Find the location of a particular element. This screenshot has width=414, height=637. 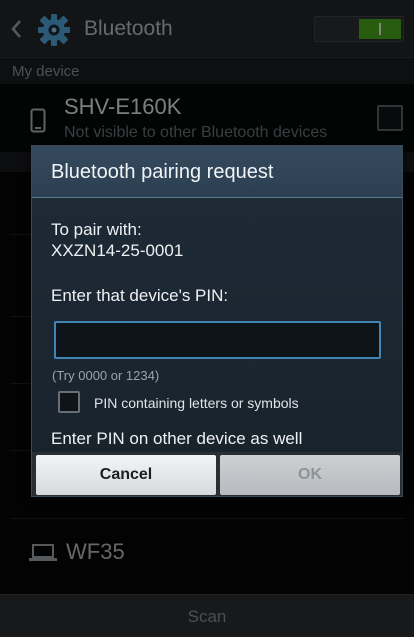

dialog-titlebar: Bluetooth pairing request is located at coordinates (217, 172).